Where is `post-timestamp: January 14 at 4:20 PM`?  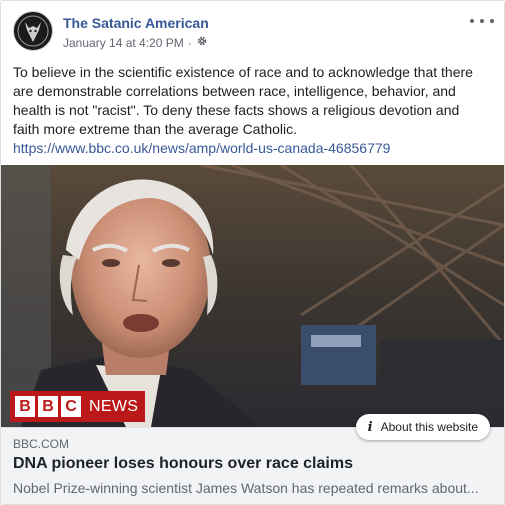 post-timestamp: January 14 at 4:20 PM is located at coordinates (123, 43).